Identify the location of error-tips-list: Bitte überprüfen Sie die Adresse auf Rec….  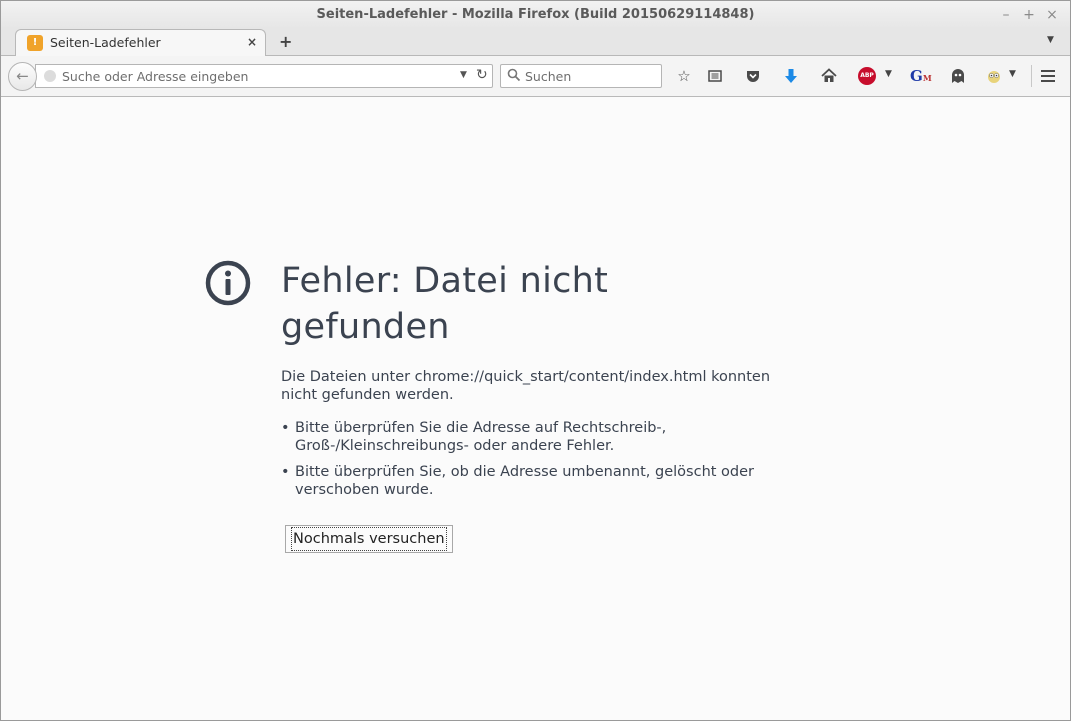
(541, 463).